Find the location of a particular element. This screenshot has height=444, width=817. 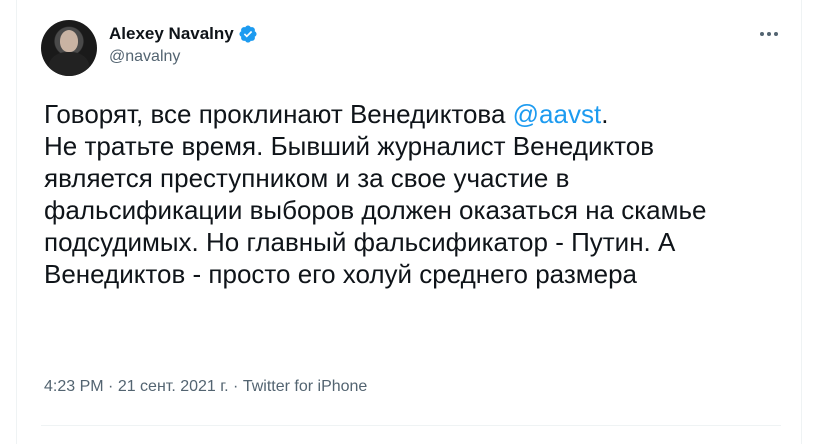

tweet-header: Alexey Navalny @navalny is located at coordinates (411, 48).